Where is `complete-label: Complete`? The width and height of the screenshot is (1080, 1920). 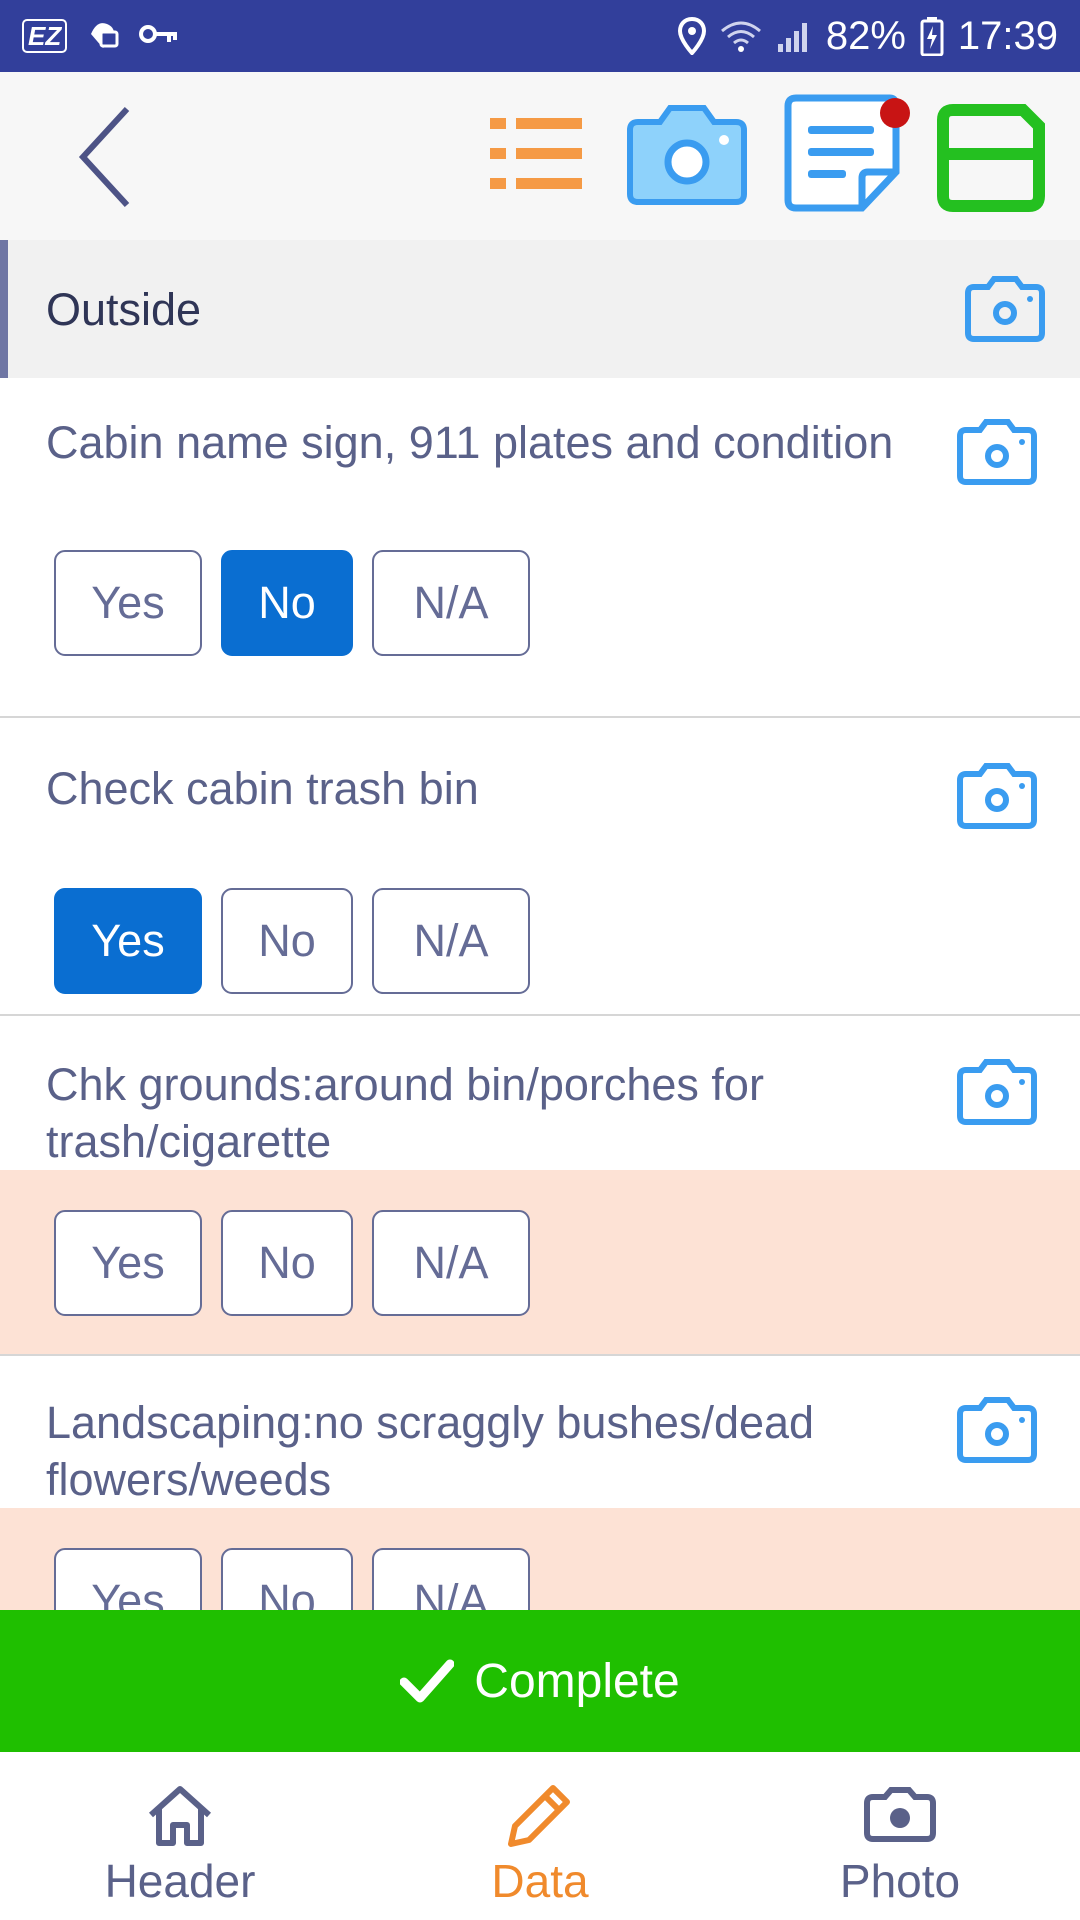 complete-label: Complete is located at coordinates (577, 1681).